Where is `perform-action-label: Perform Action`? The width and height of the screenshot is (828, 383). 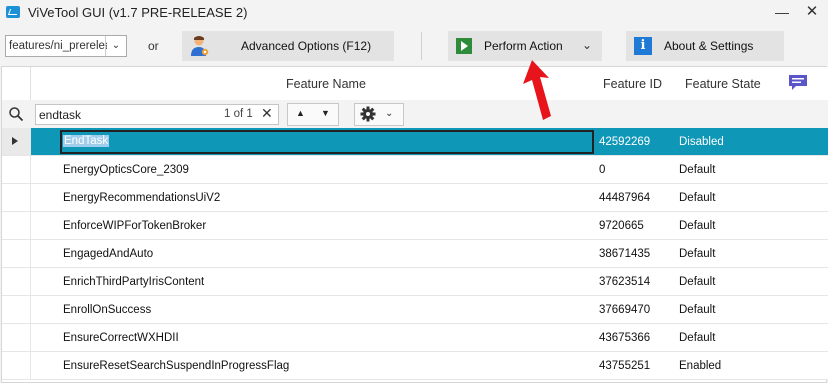 perform-action-label: Perform Action is located at coordinates (523, 46).